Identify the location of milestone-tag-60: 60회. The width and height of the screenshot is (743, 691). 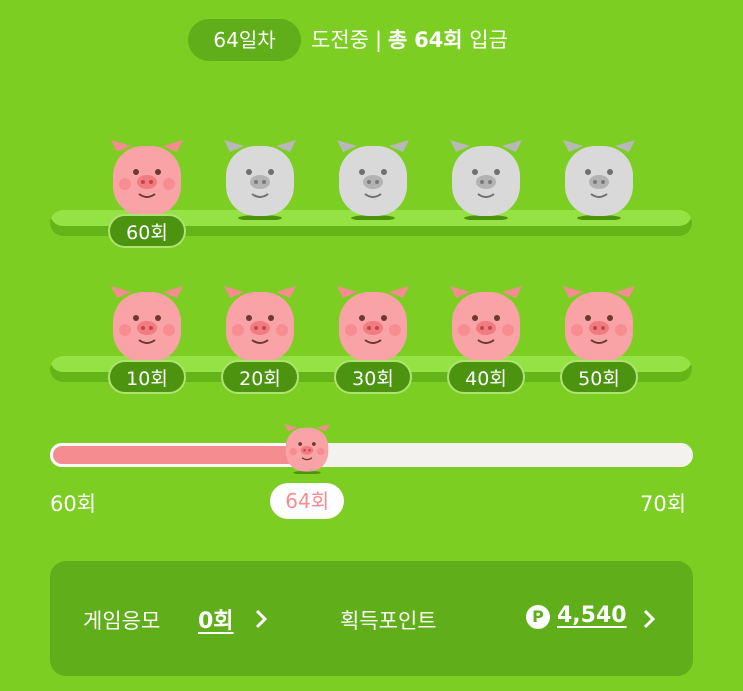
(147, 231).